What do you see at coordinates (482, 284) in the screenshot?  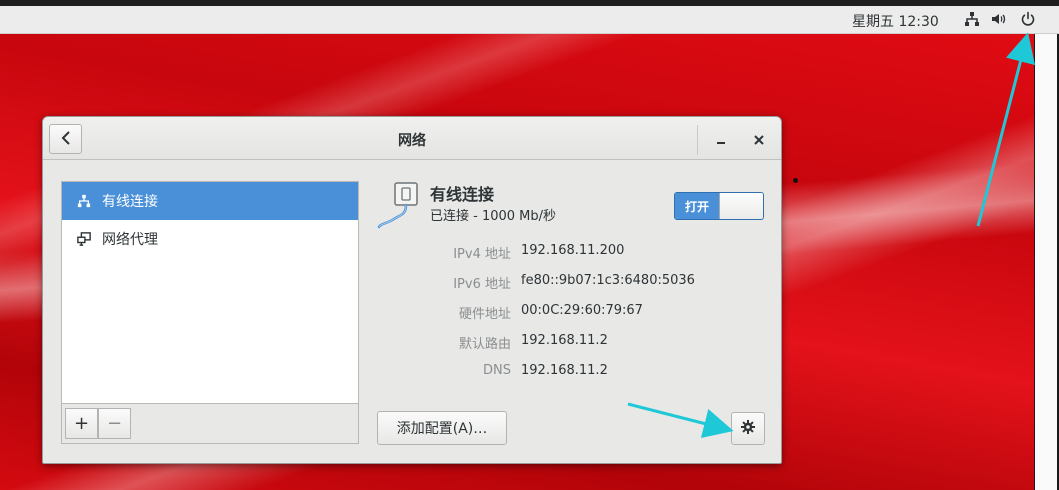 I see `ipv6-label: IPv6 地址` at bounding box center [482, 284].